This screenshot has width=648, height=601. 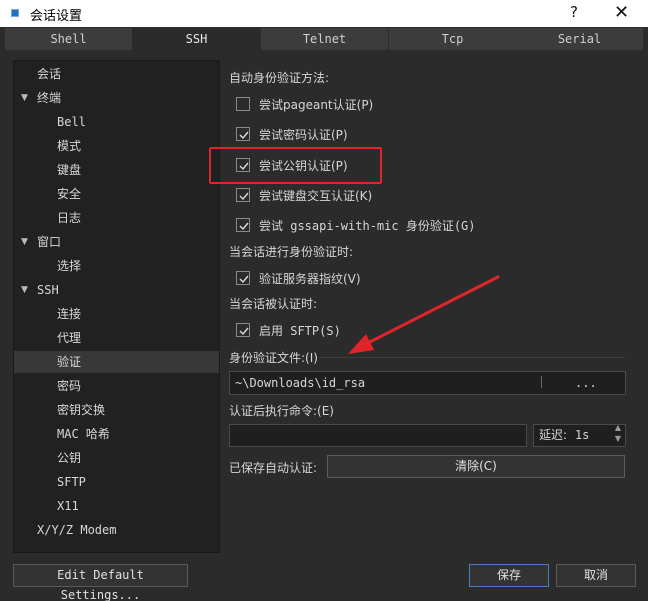 I want to click on tree-item-selection: 选择, so click(x=116, y=266).